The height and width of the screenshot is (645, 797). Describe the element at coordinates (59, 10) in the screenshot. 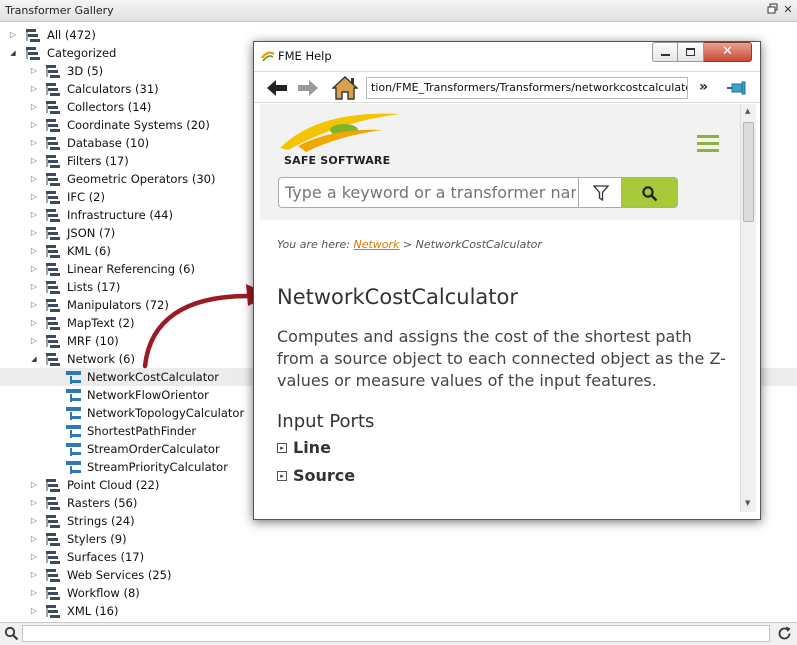

I see `panel-title: Transformer Gallery` at that location.